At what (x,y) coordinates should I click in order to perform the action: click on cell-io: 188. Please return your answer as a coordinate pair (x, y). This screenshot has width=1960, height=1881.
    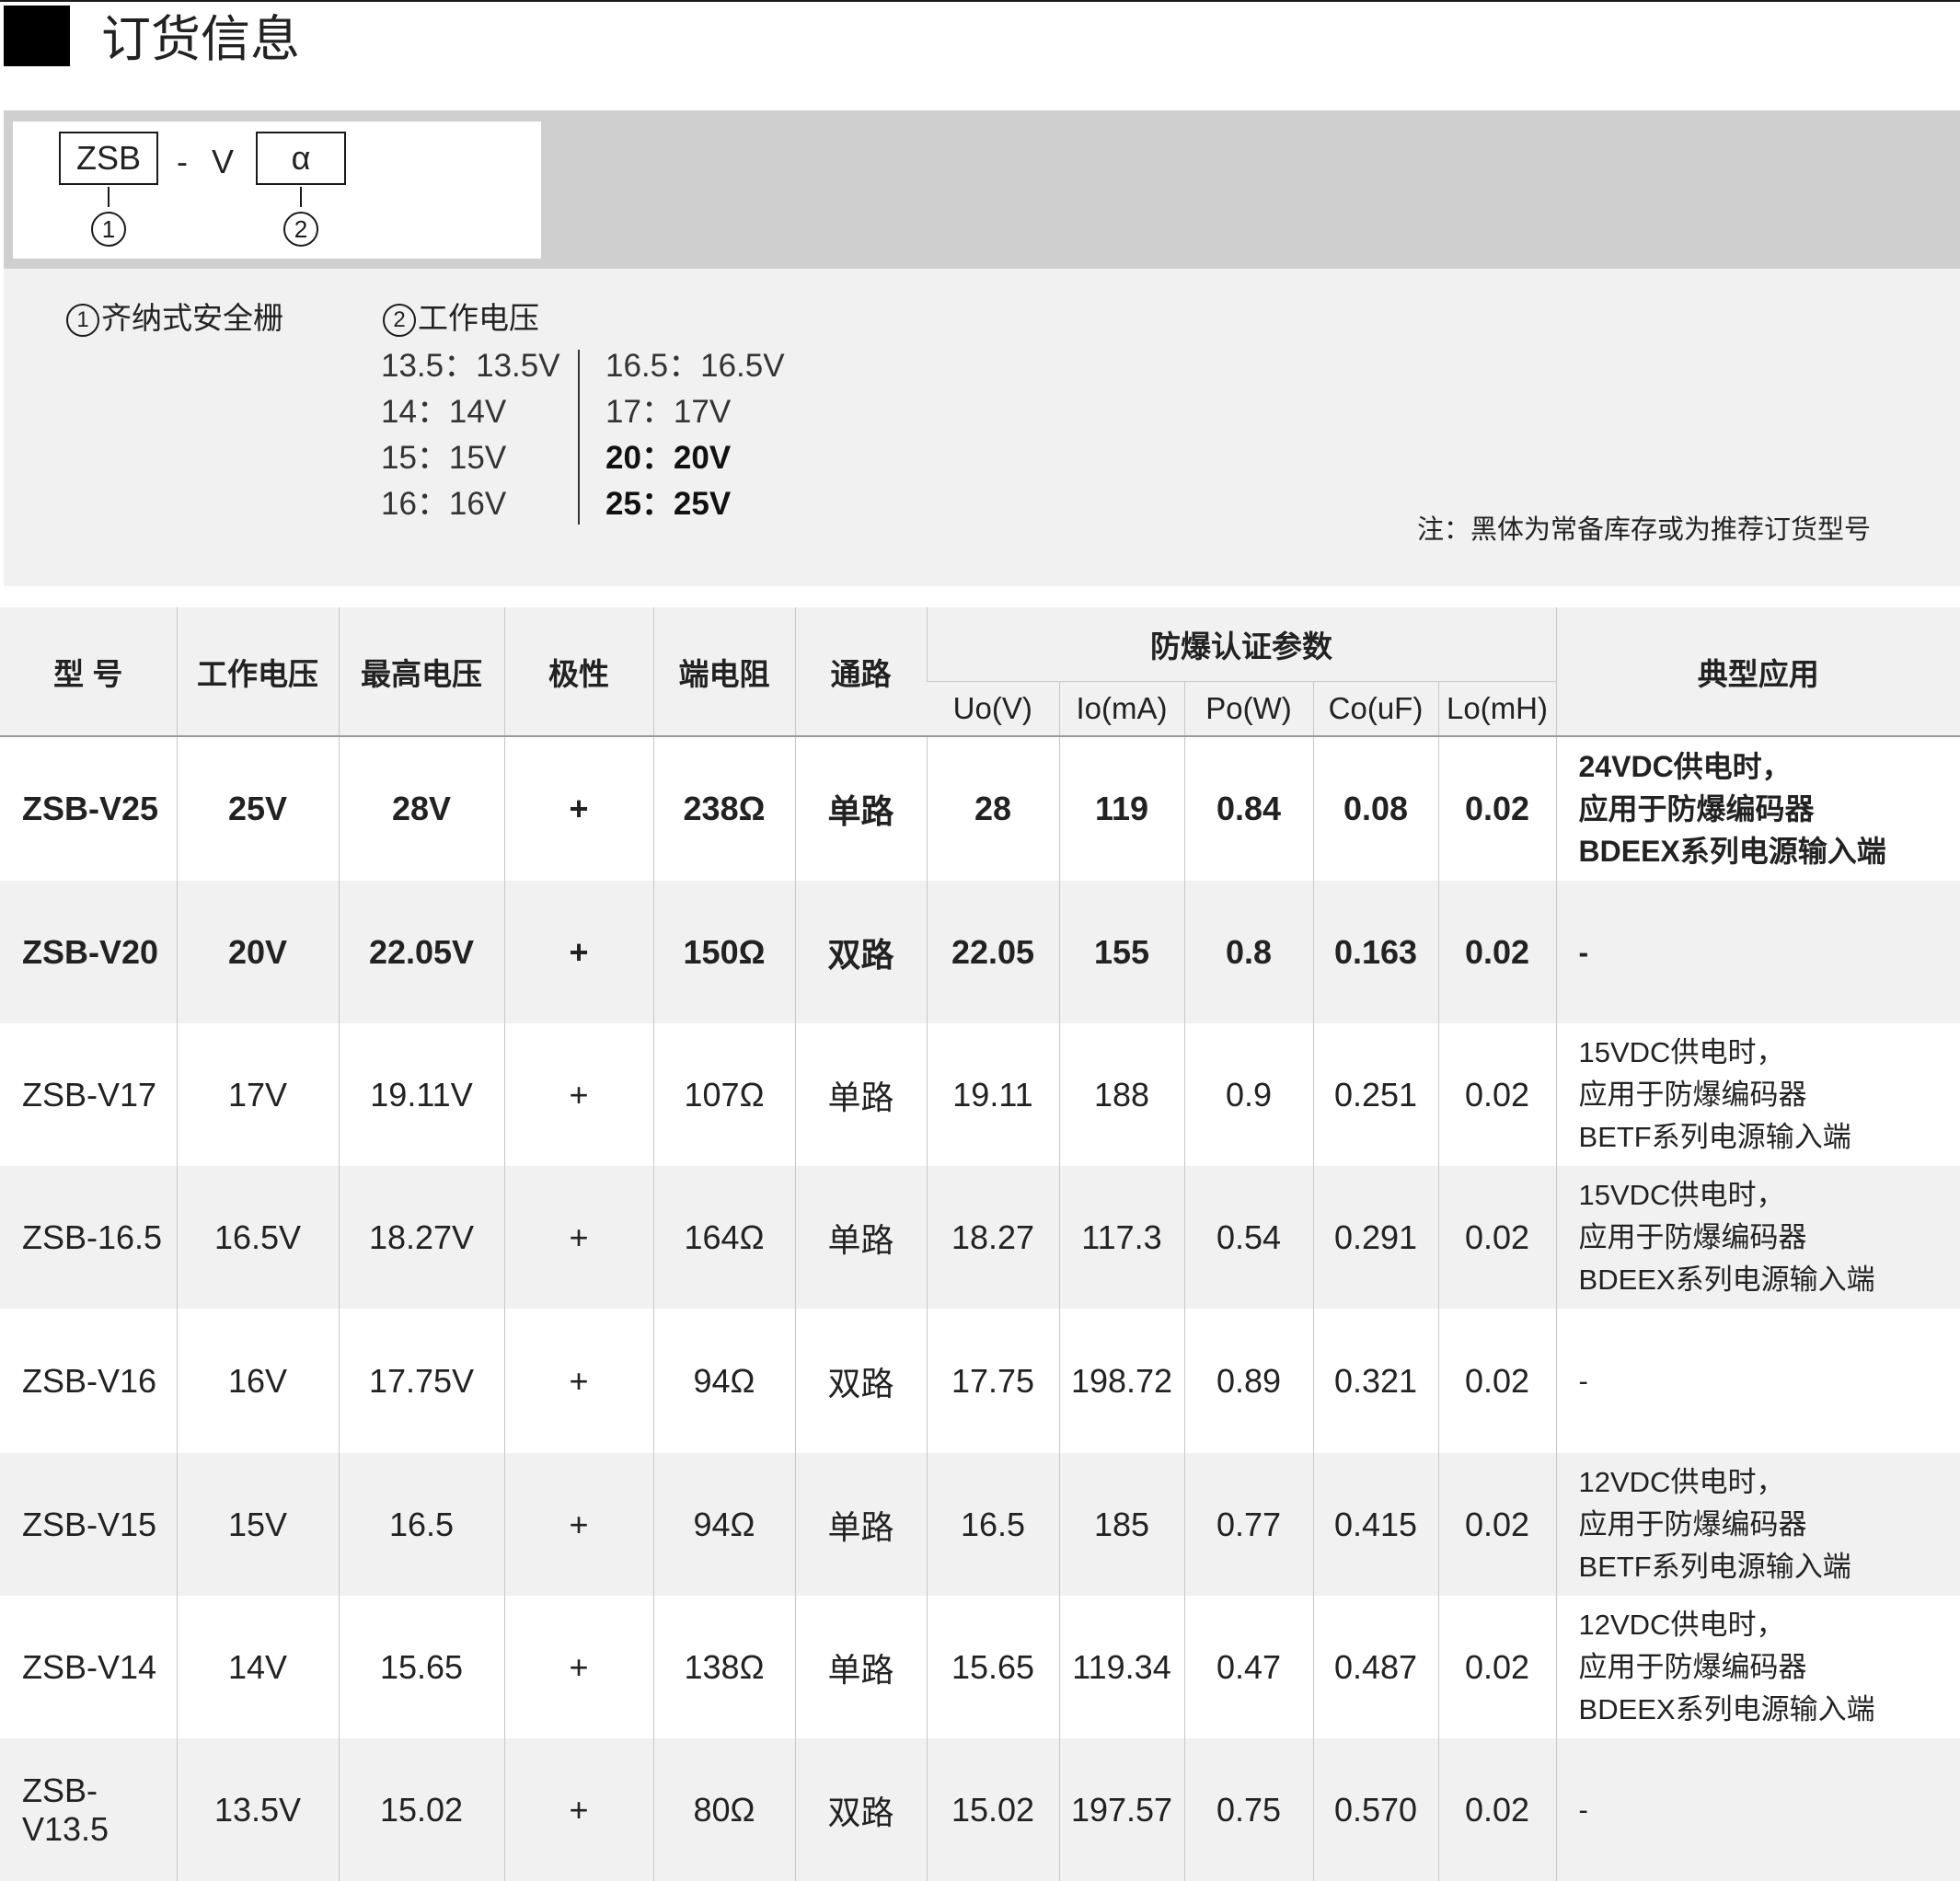
    Looking at the image, I should click on (1121, 1094).